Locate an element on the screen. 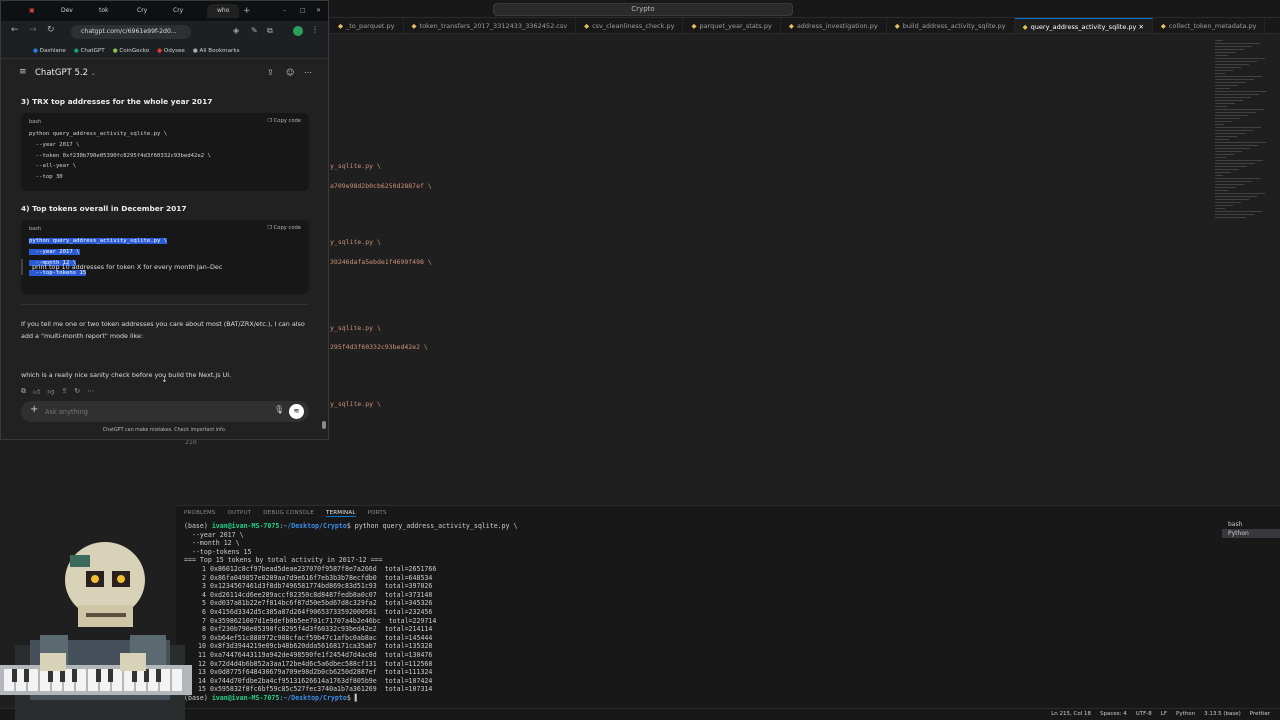 This screenshot has width=1280, height=720. user-add-icon: ☺ is located at coordinates (290, 72).